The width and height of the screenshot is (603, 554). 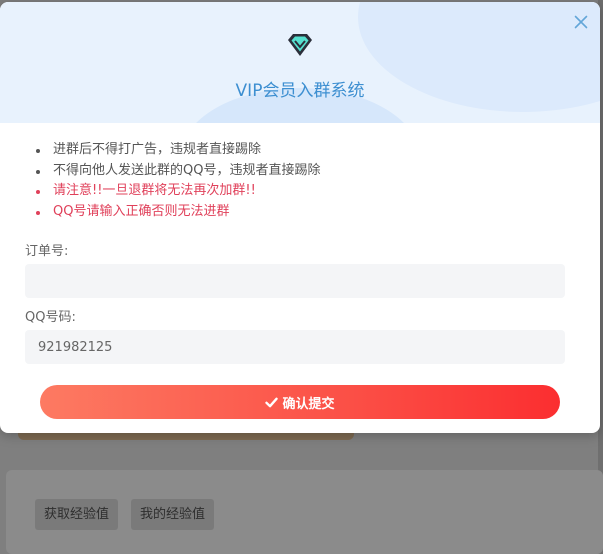 What do you see at coordinates (177, 150) in the screenshot?
I see `rule-item: 进群后不得打广告，违规者直接踢除` at bounding box center [177, 150].